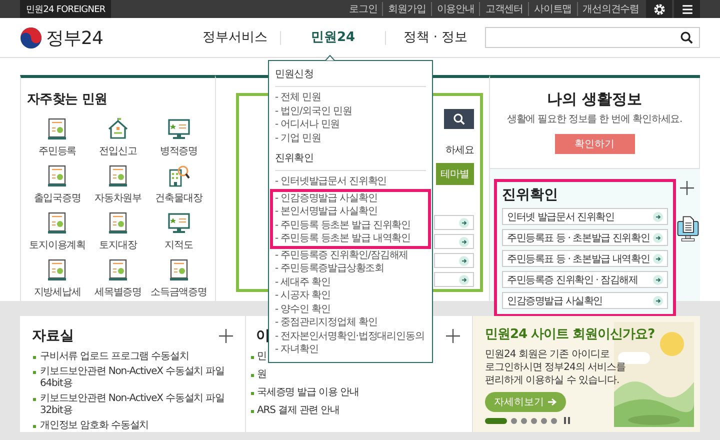 The image size is (720, 440). I want to click on panel-title: 나의 생활정보, so click(595, 99).